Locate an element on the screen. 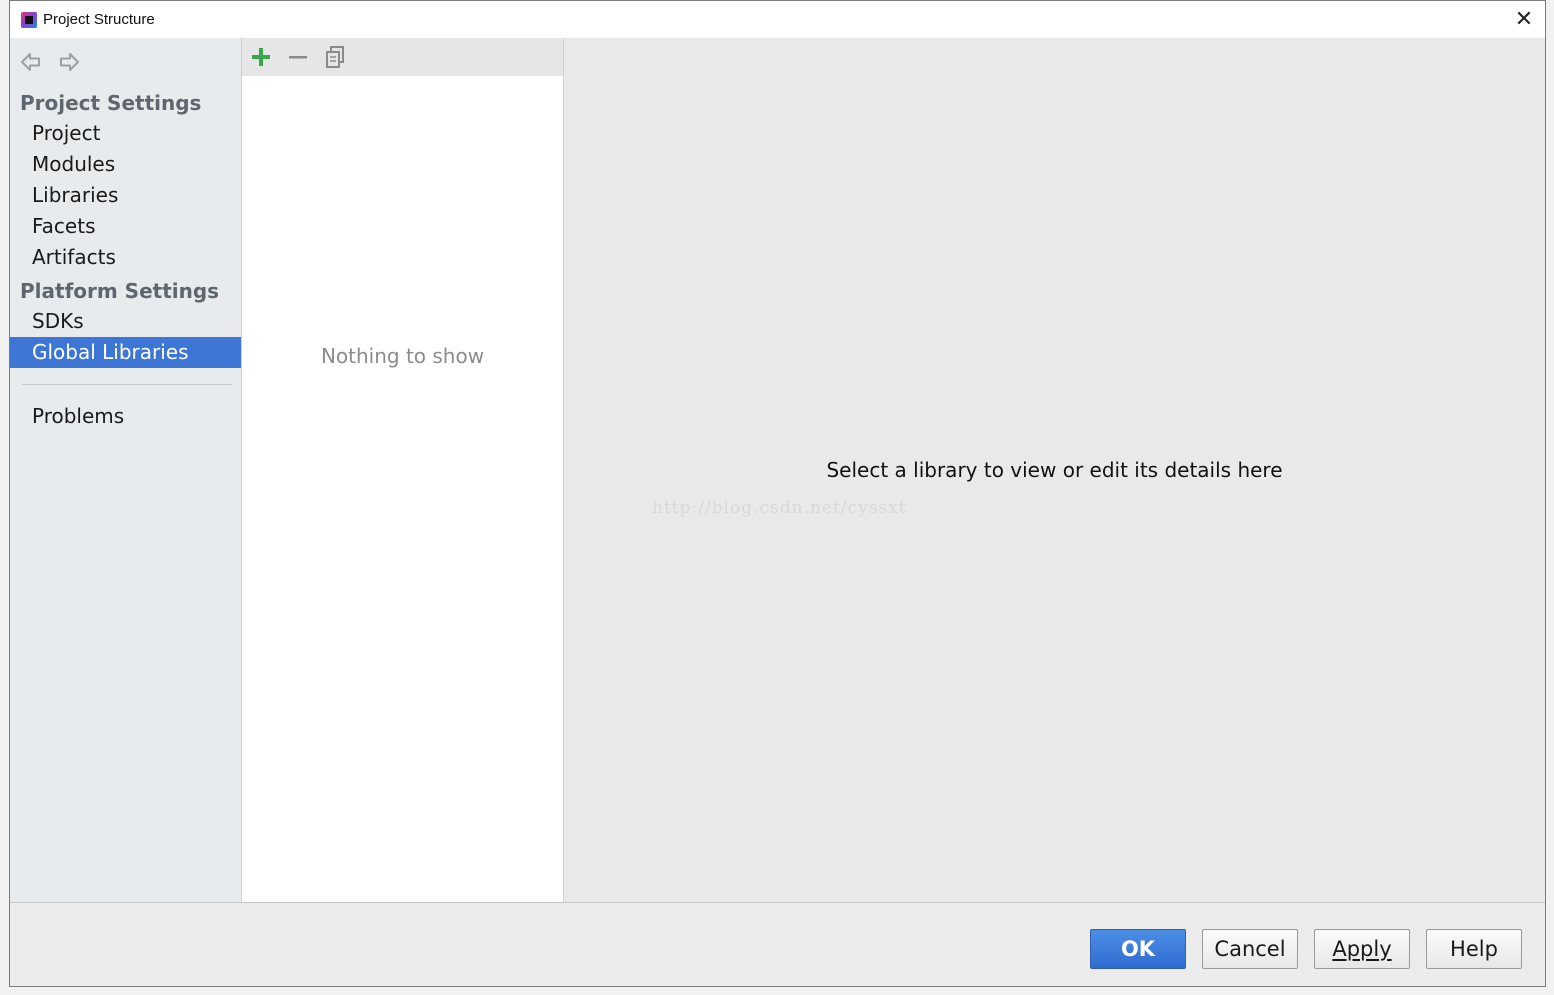  sidebar-item-project: Project is located at coordinates (125, 133).